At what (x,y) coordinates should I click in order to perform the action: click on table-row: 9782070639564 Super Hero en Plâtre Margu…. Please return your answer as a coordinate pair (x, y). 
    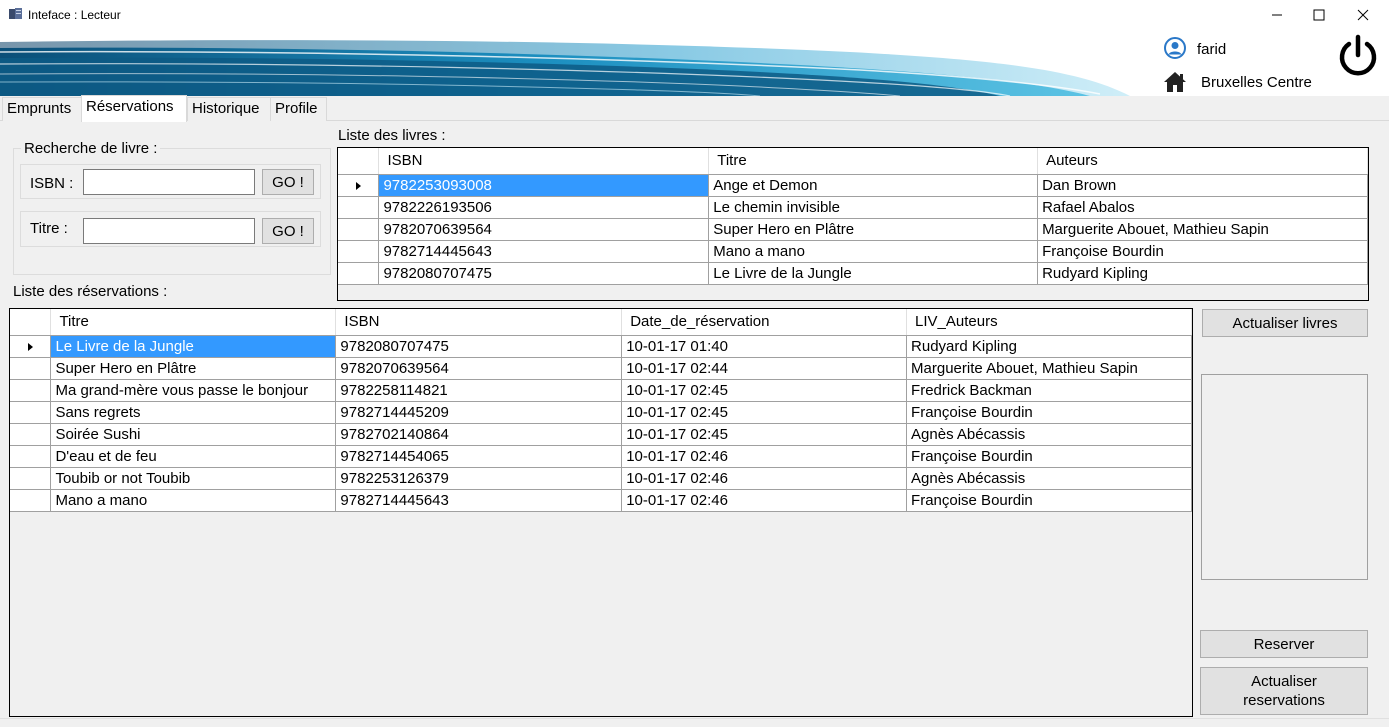
    Looking at the image, I should click on (853, 229).